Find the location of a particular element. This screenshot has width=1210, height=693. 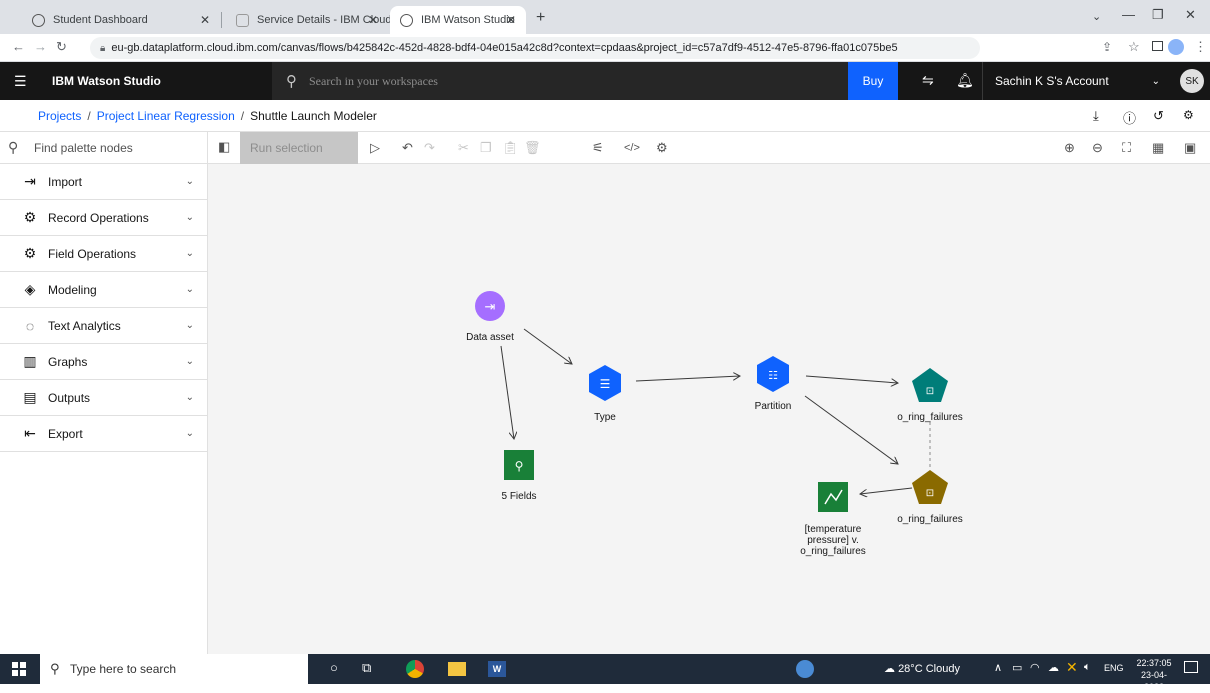

palette-category-export: ⇤ Export ⌄ is located at coordinates (104, 434).